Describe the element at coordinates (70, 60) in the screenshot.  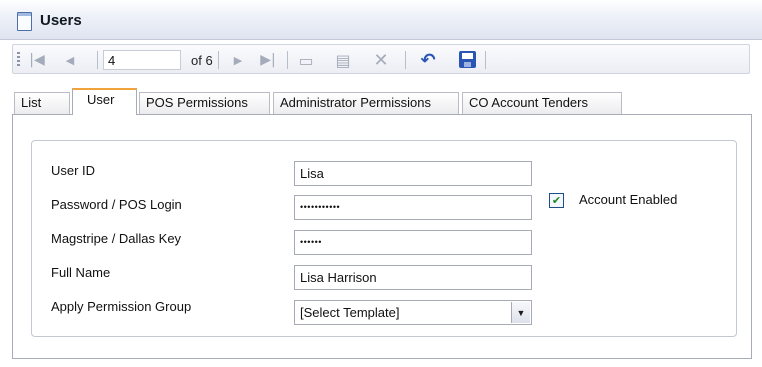
I see `previous-record-icon: ◀` at that location.